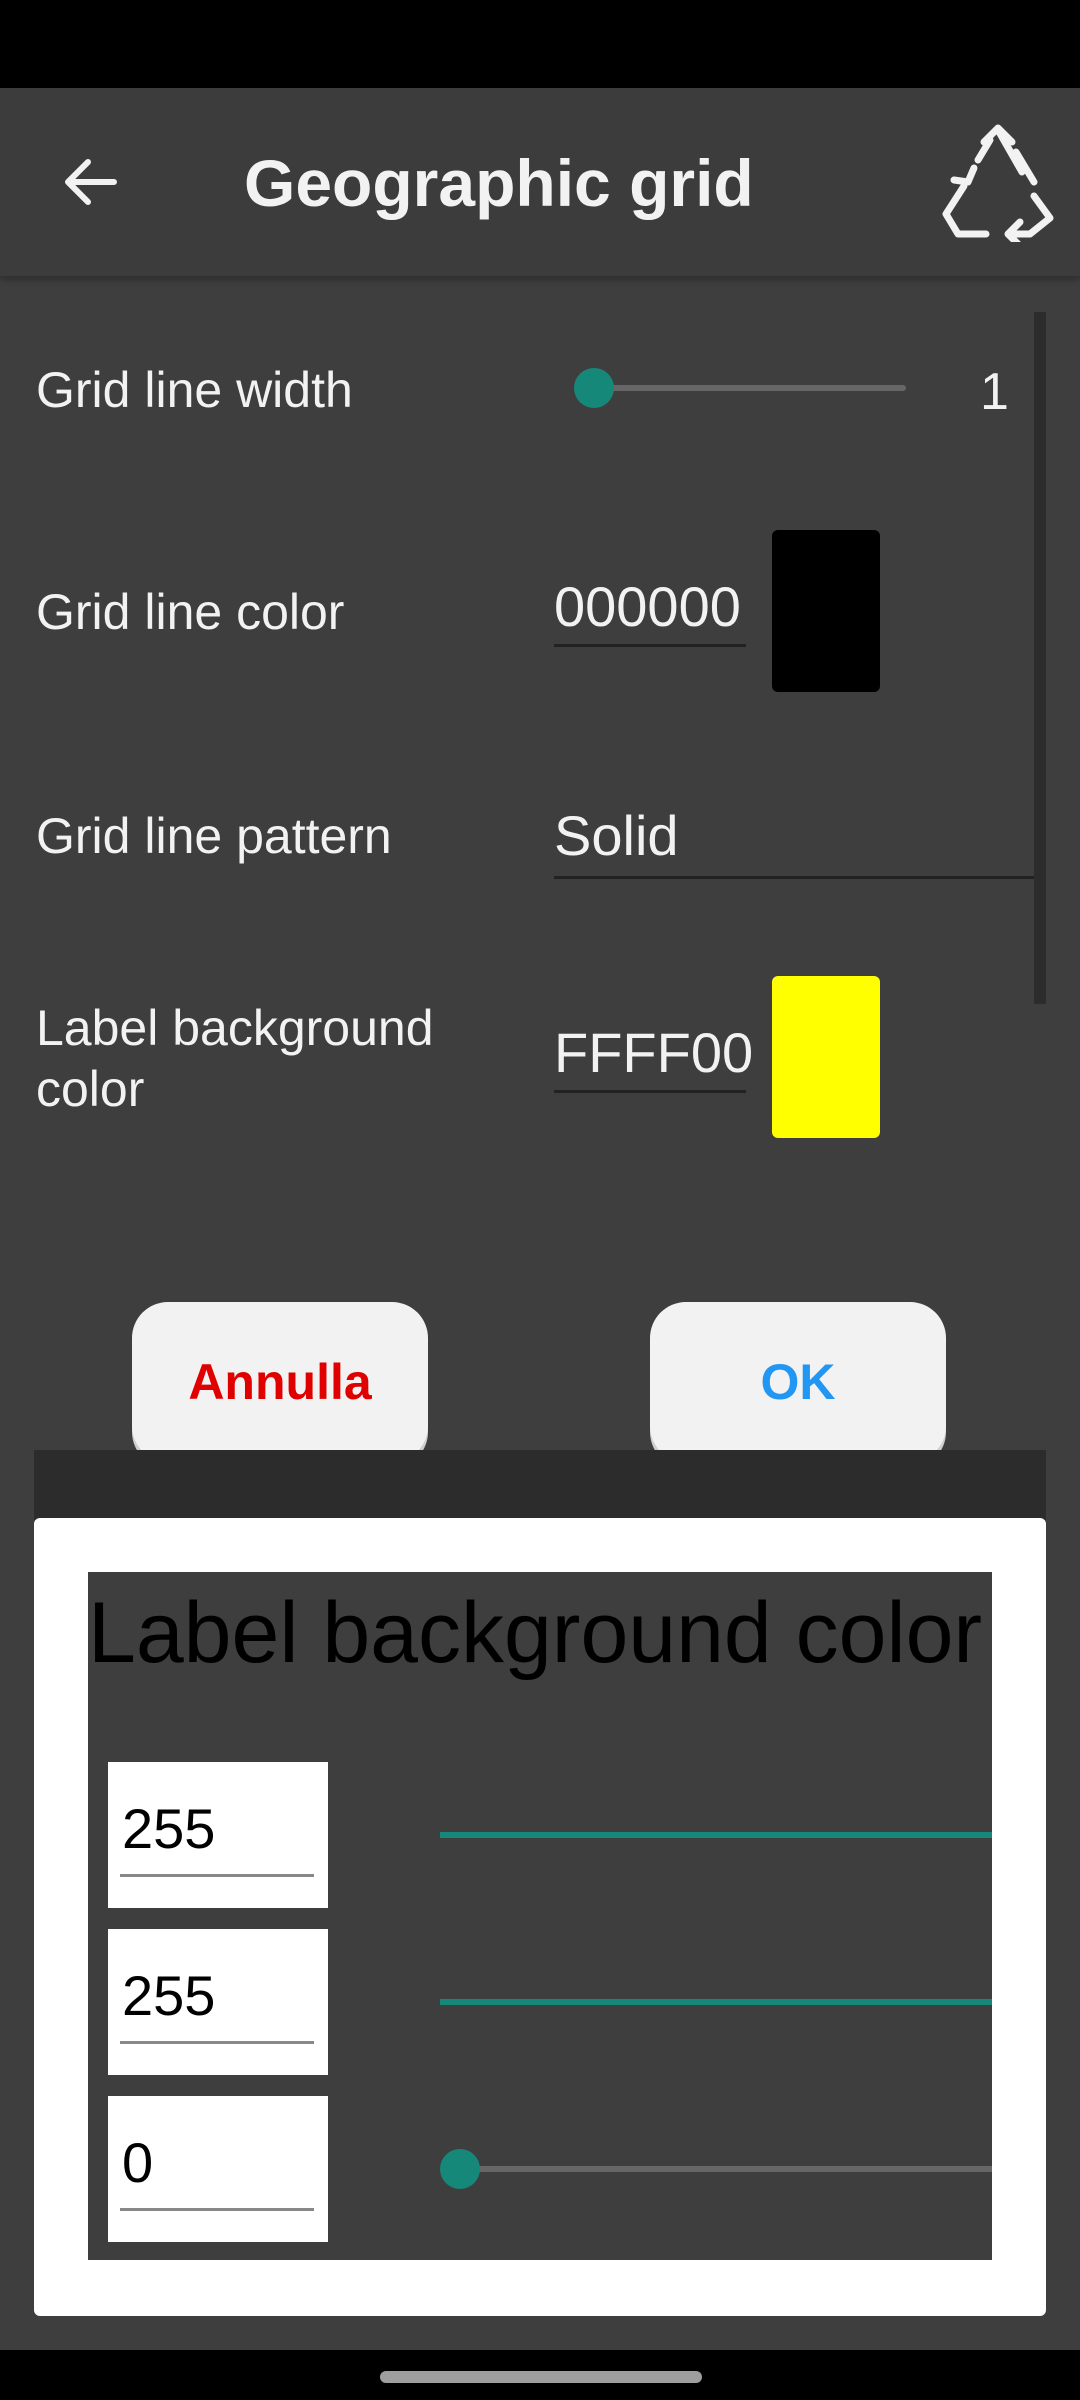  Describe the element at coordinates (794, 839) in the screenshot. I see `grid-line-pattern-select: Solid` at that location.